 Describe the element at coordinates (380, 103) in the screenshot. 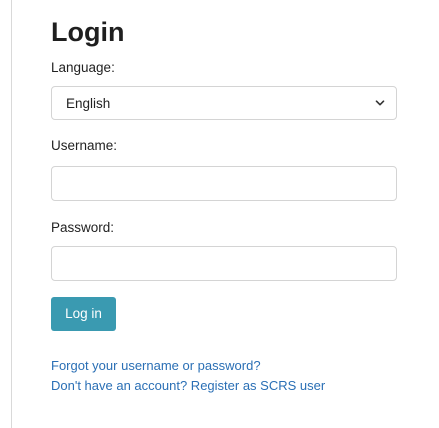

I see `chevron-down-icon` at that location.